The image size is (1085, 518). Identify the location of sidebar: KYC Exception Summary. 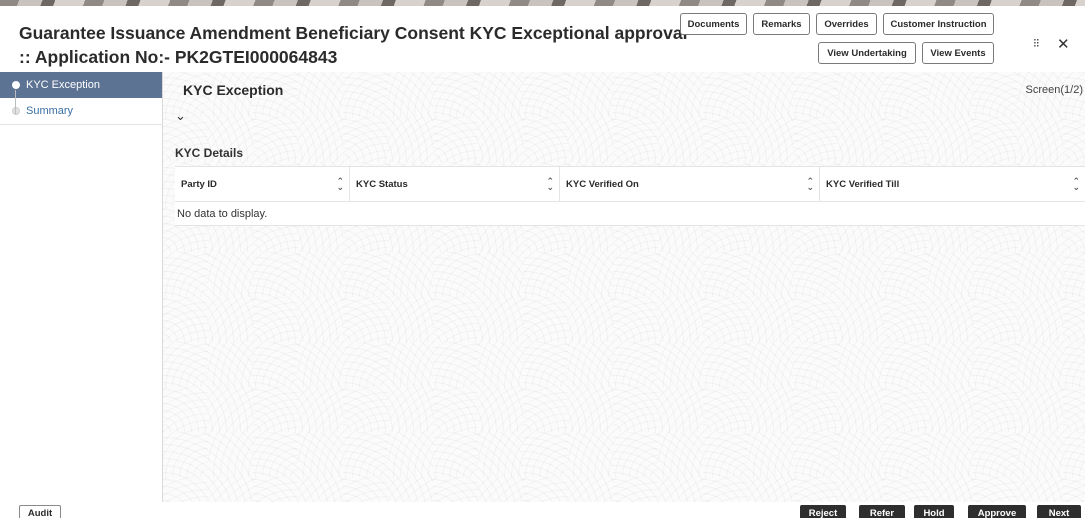
(81, 287).